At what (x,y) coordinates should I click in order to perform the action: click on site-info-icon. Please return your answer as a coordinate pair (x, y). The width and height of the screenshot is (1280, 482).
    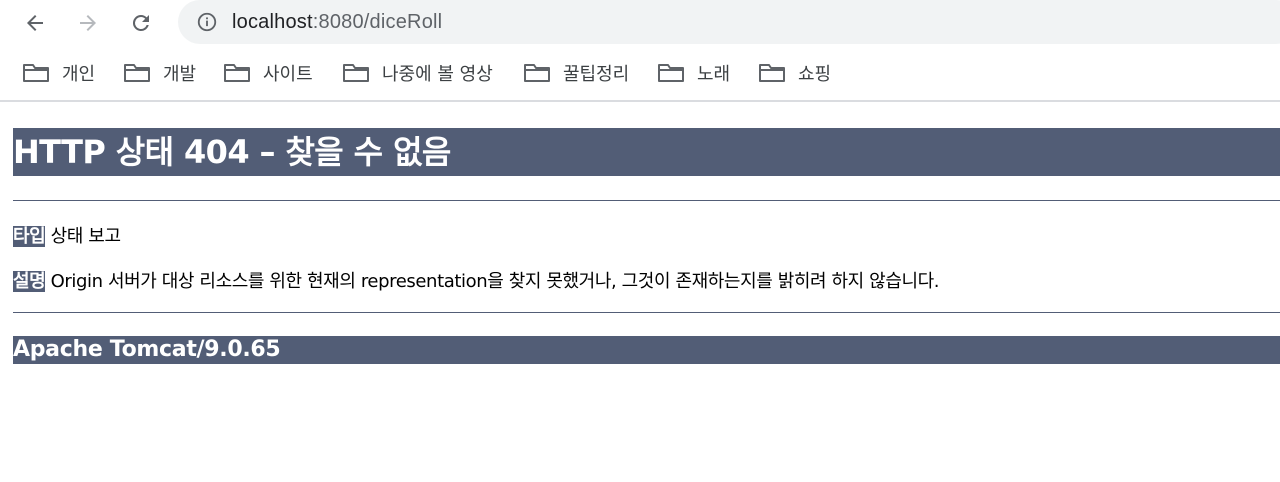
    Looking at the image, I should click on (207, 22).